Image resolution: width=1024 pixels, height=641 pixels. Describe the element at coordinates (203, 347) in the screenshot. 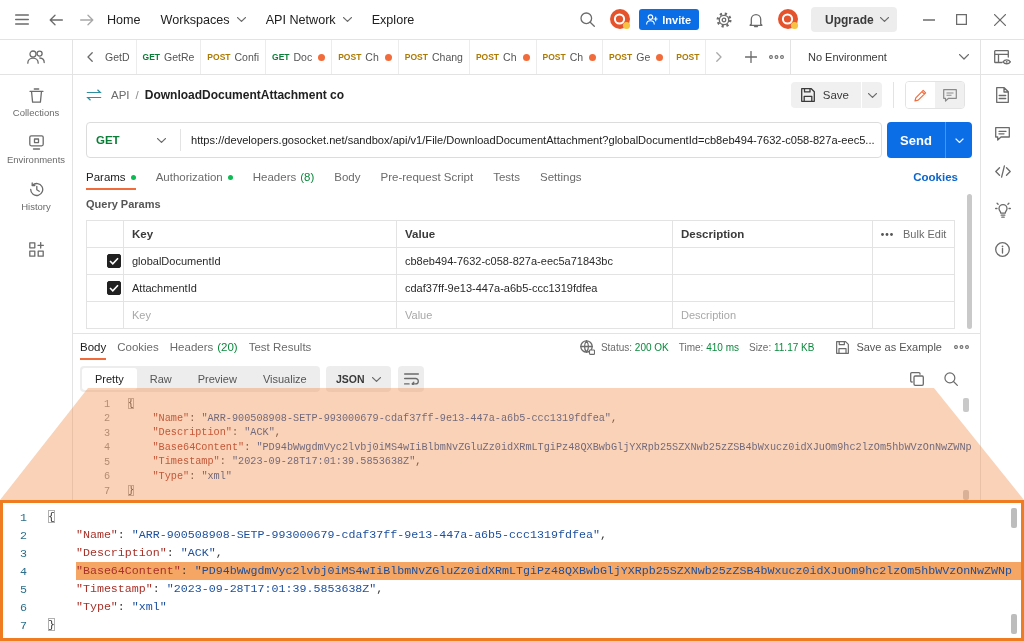

I see `response-tab: Headers (20)` at that location.